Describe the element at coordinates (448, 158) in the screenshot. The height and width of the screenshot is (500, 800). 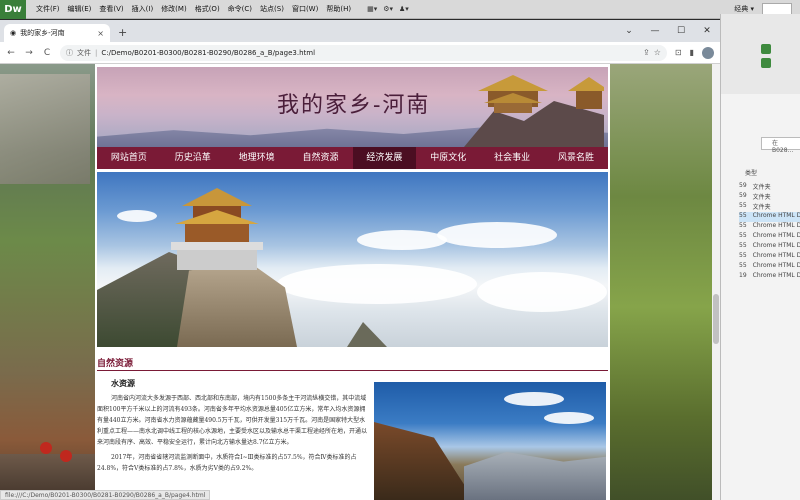
I see `nav-item-5: 中原文化` at that location.